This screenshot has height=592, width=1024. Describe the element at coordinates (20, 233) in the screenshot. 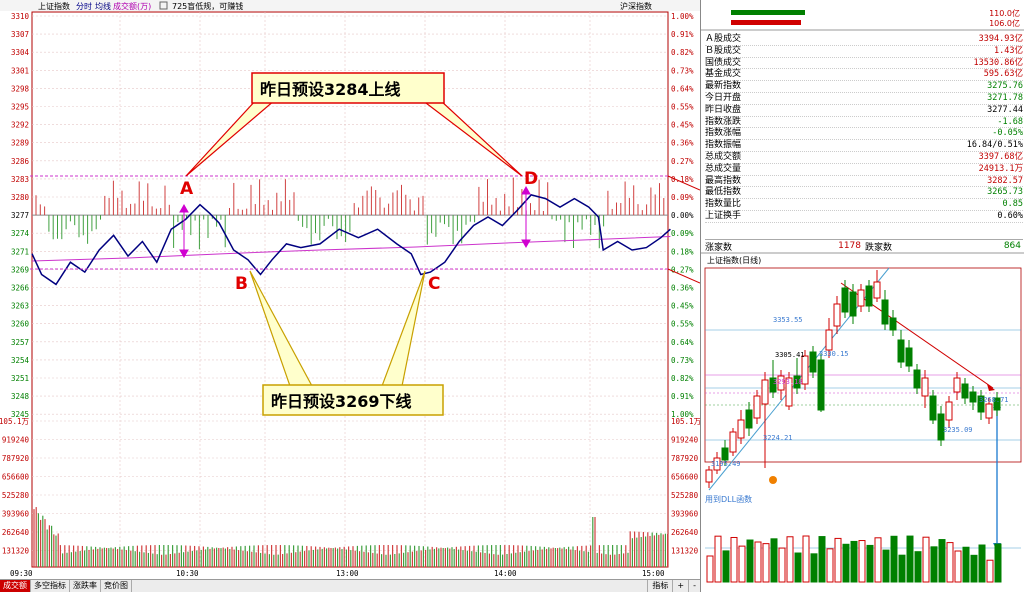

I see `price-tick: 3274` at that location.